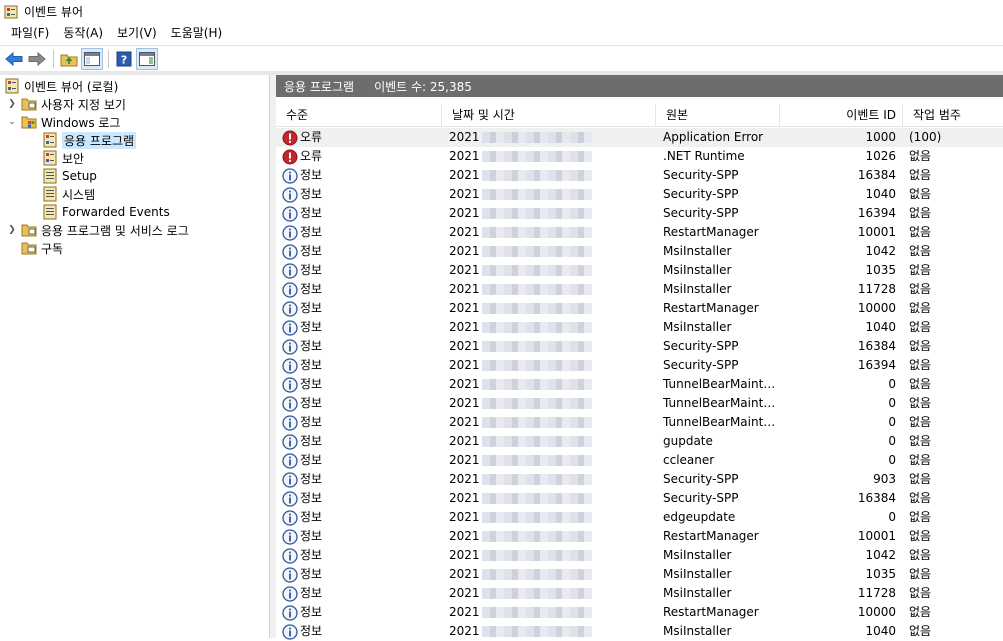 The height and width of the screenshot is (641, 1003). I want to click on table-row: 정보 2021 Security-SPP 1040 없음, so click(639, 194).